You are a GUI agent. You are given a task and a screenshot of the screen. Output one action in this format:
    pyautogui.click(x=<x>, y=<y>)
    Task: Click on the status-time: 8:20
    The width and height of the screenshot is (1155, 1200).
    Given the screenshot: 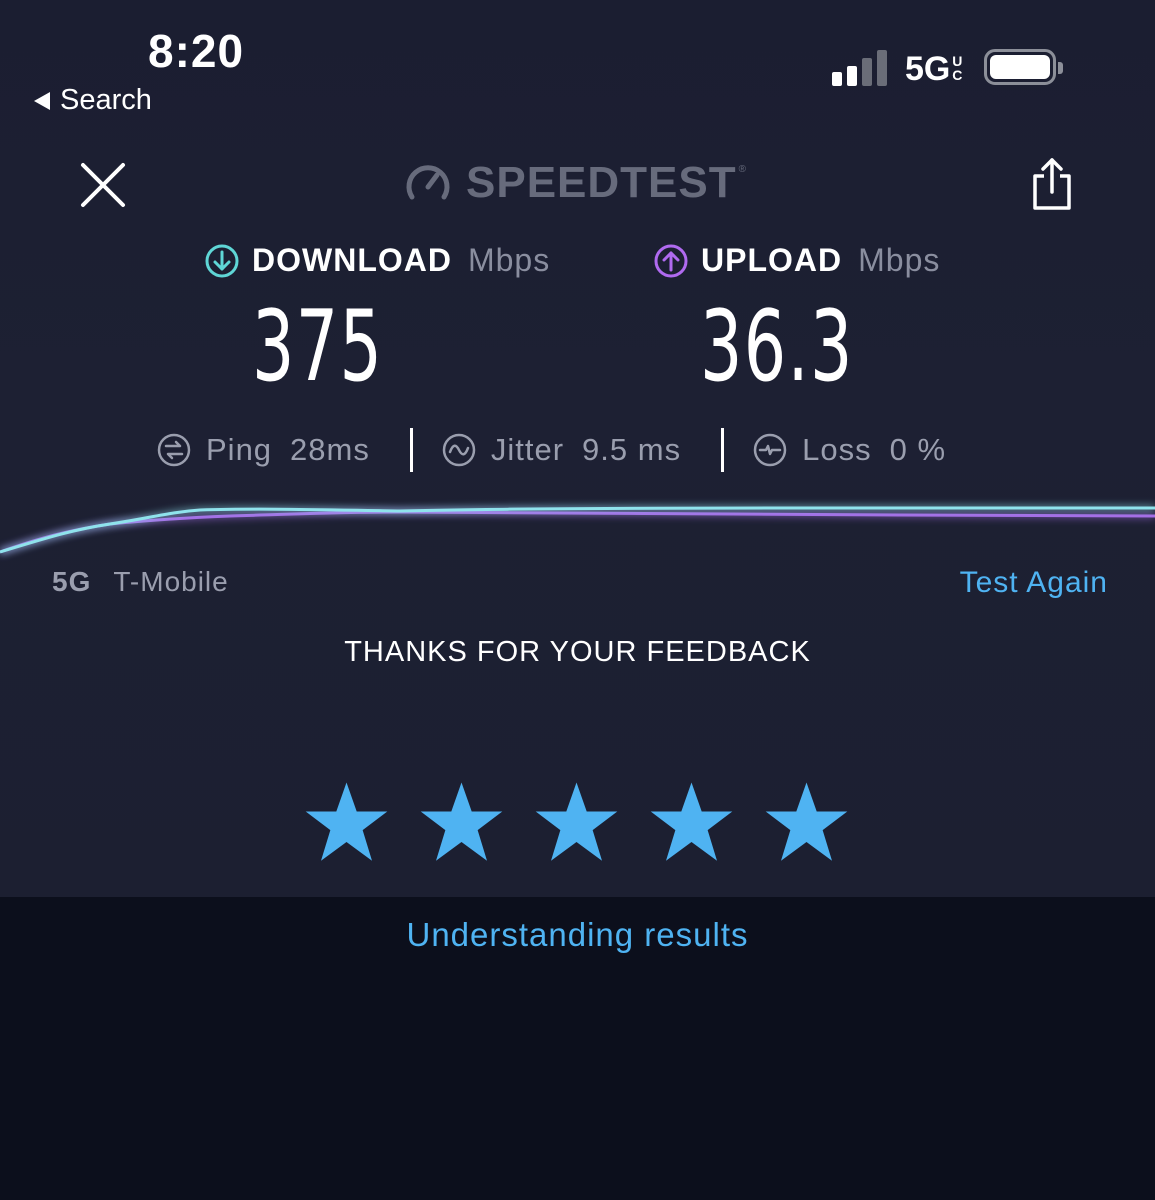 What is the action you would take?
    pyautogui.click(x=196, y=51)
    